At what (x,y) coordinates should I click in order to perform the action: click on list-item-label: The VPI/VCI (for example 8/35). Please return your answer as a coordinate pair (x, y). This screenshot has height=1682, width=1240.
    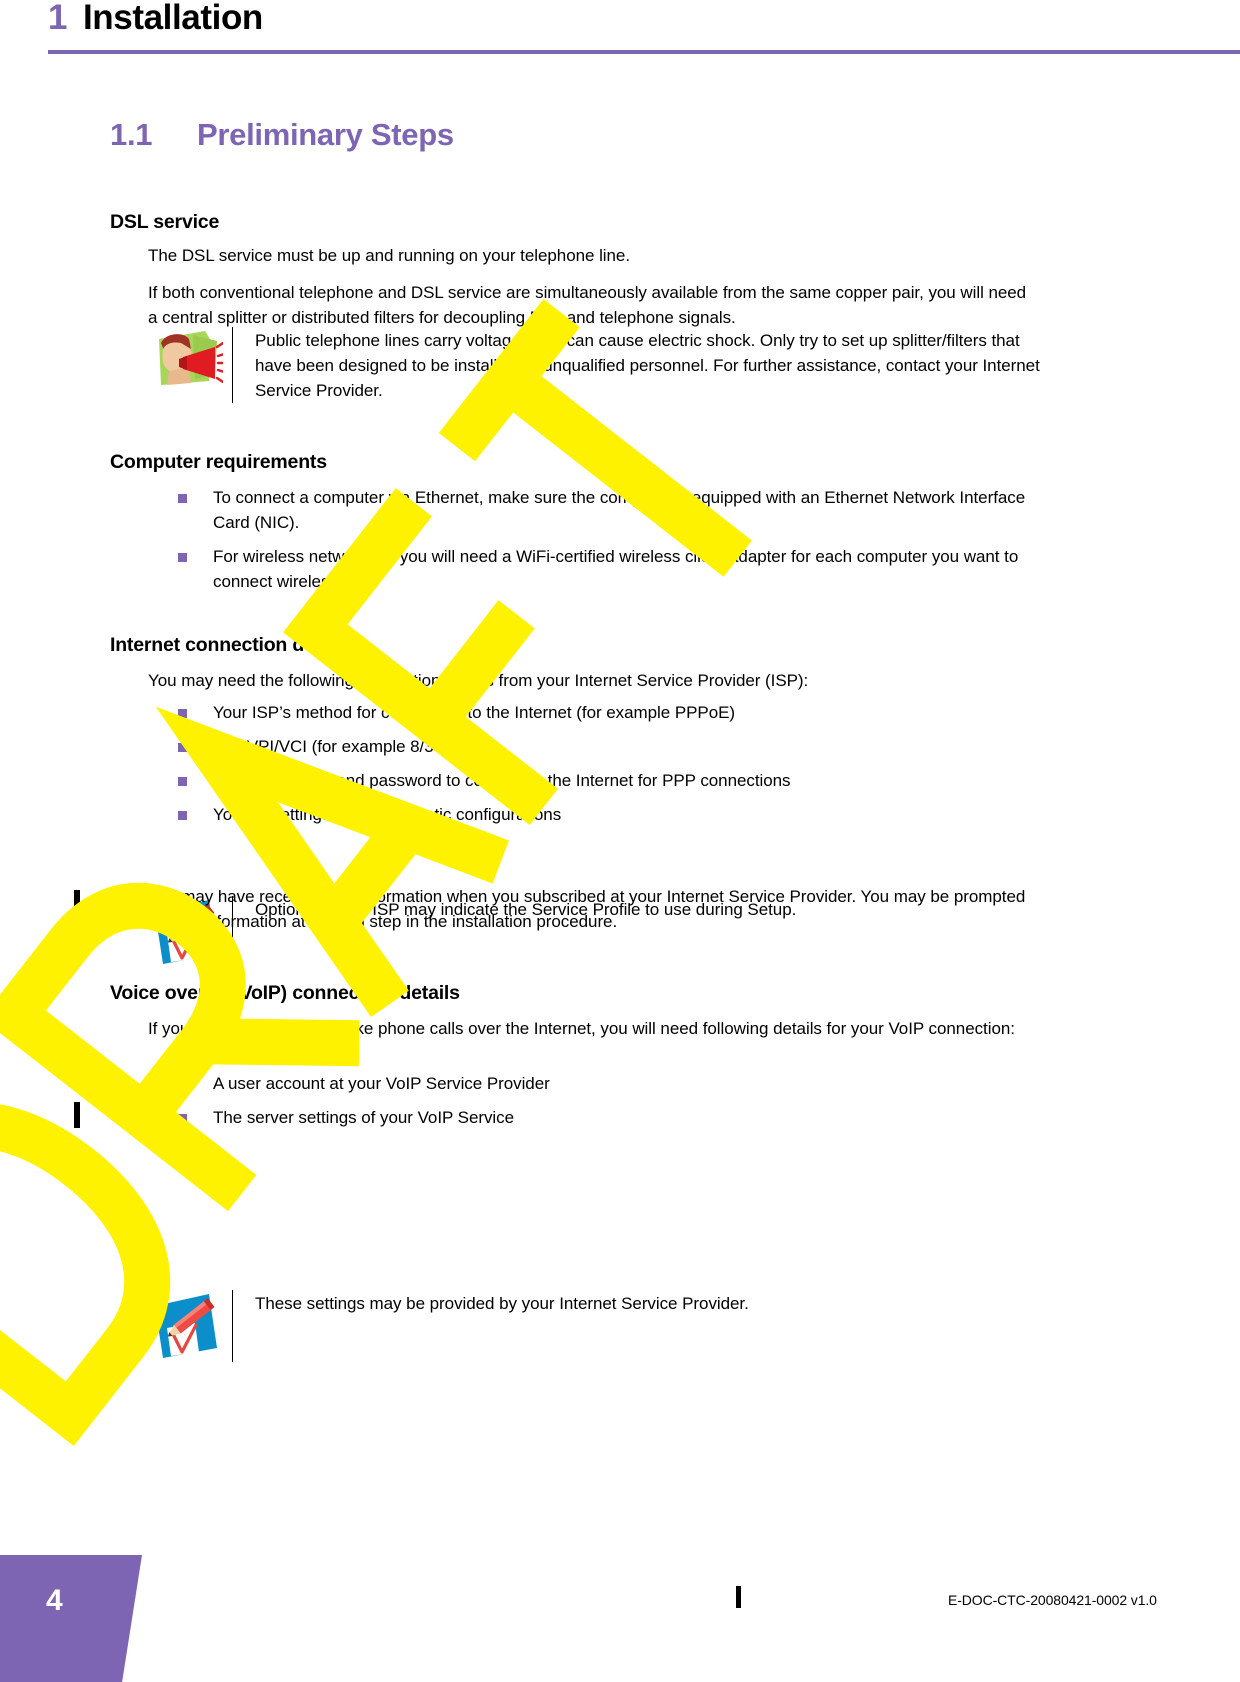
    Looking at the image, I should click on (331, 746).